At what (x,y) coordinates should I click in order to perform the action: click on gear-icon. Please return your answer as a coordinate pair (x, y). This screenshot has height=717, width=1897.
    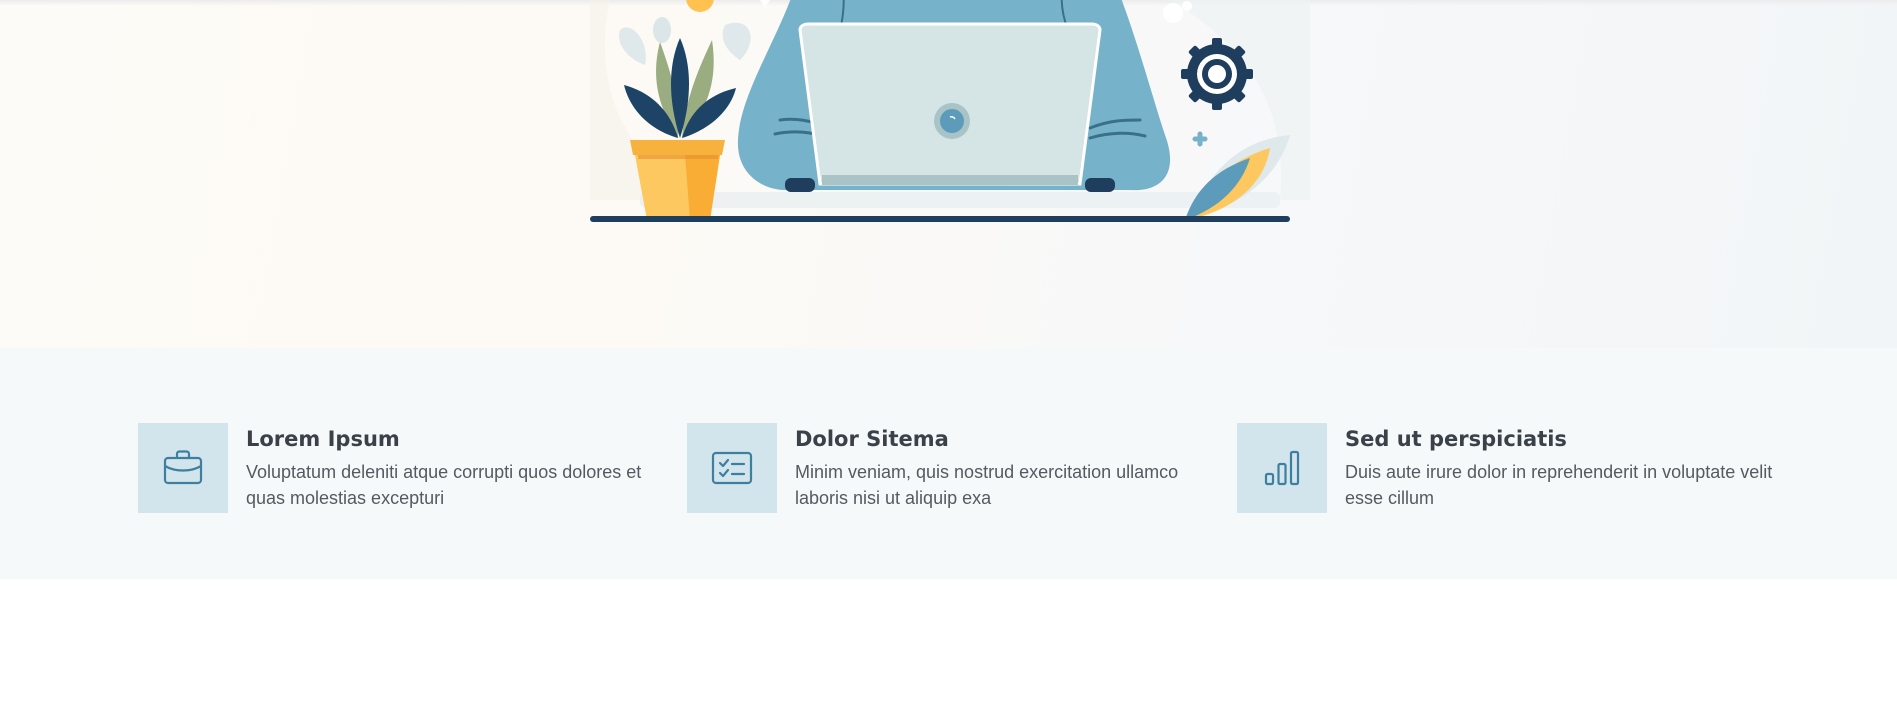
    Looking at the image, I should click on (1217, 74).